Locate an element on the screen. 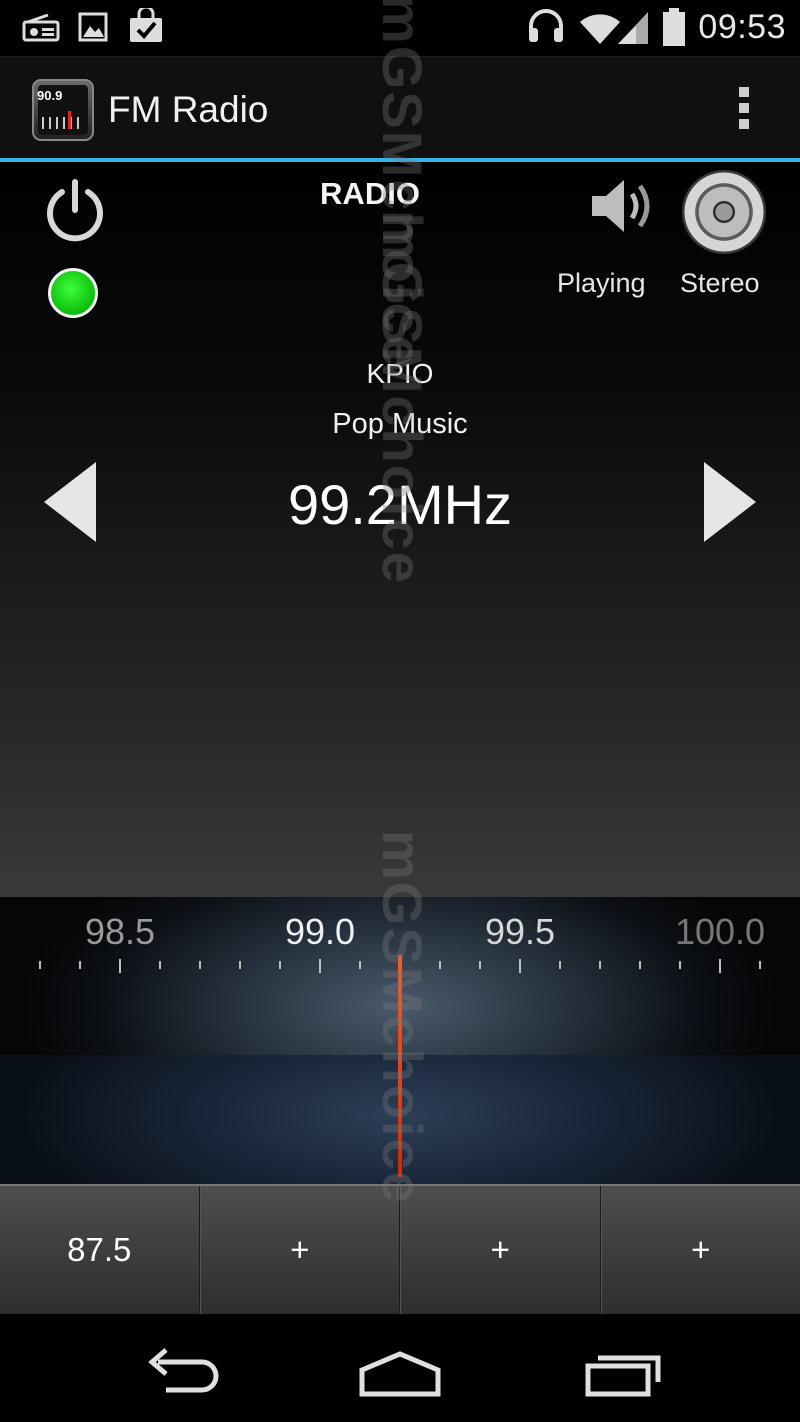  navigation-bar is located at coordinates (400, 1368).